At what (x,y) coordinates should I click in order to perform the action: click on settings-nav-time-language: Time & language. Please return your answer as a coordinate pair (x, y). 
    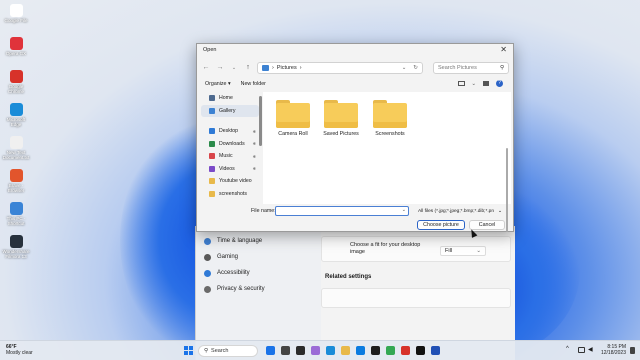
    Looking at the image, I should click on (233, 241).